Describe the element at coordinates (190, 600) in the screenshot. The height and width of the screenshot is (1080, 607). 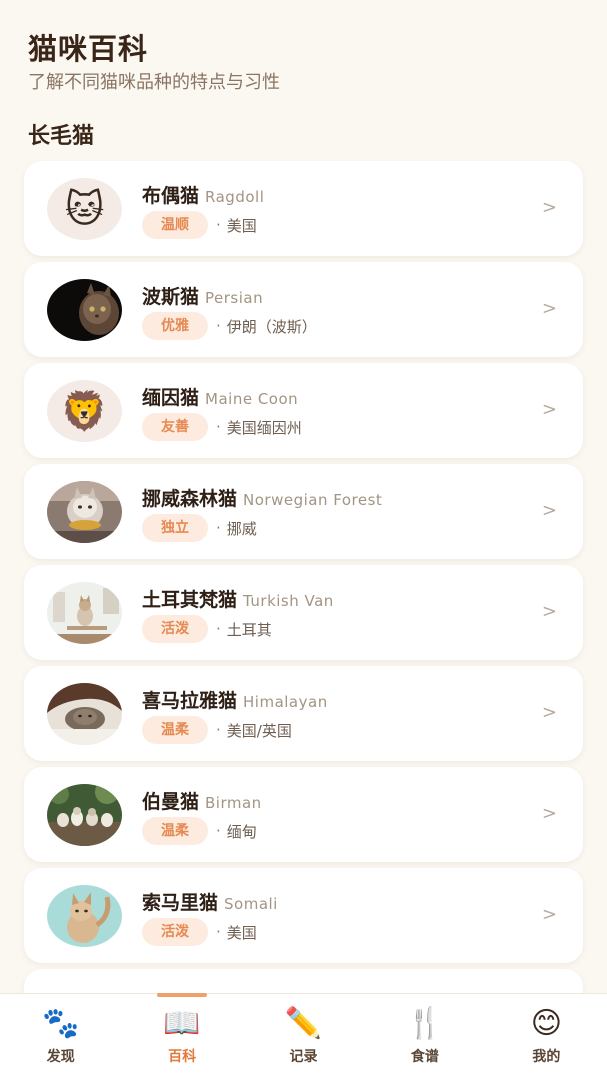
I see `breed-name: 土耳其梵猫` at that location.